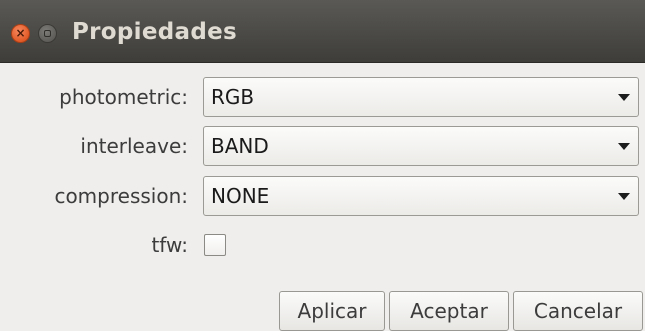 This screenshot has width=645, height=331. Describe the element at coordinates (240, 146) in the screenshot. I see `interleave-value: BAND` at that location.